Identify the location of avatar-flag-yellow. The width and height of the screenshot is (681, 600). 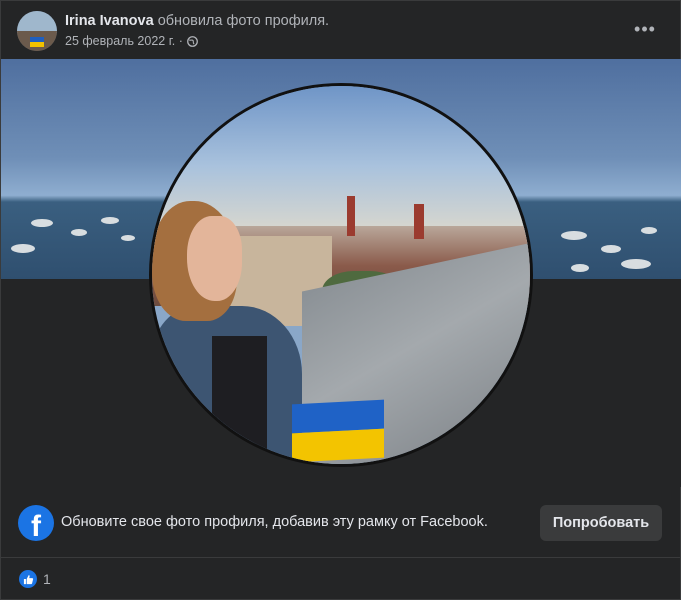
(37, 44).